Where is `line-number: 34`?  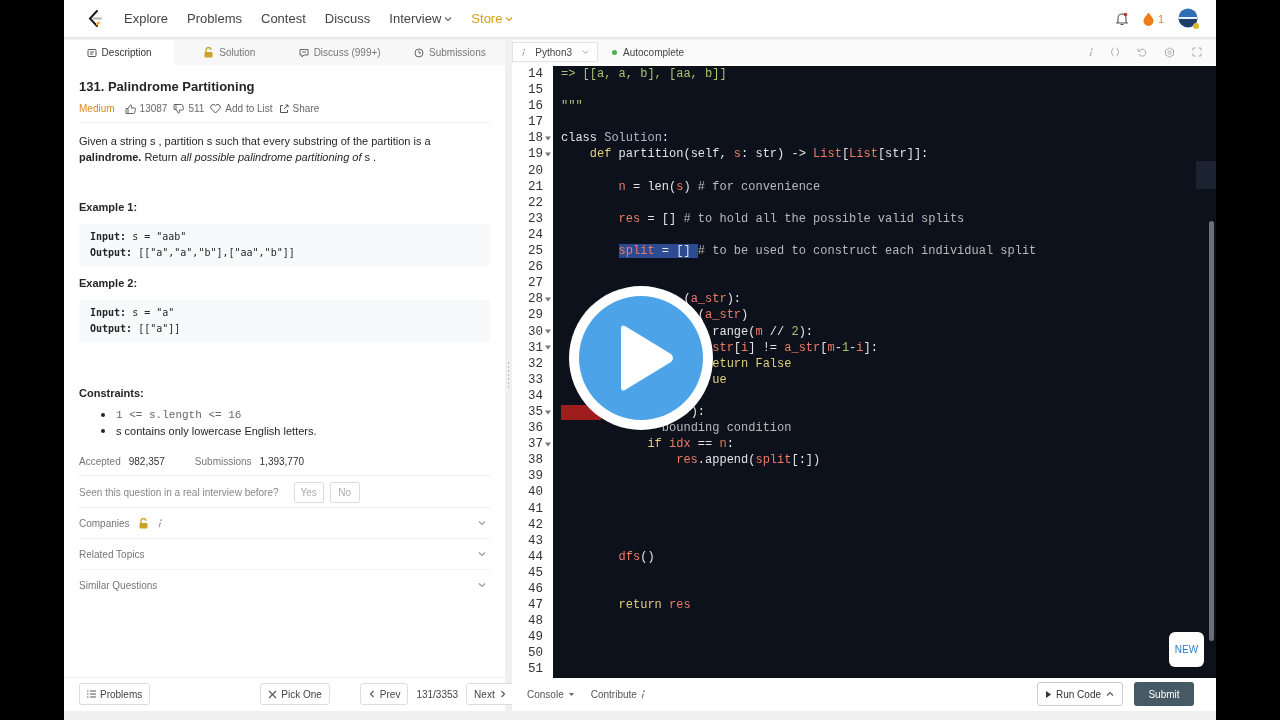 line-number: 34 is located at coordinates (535, 395).